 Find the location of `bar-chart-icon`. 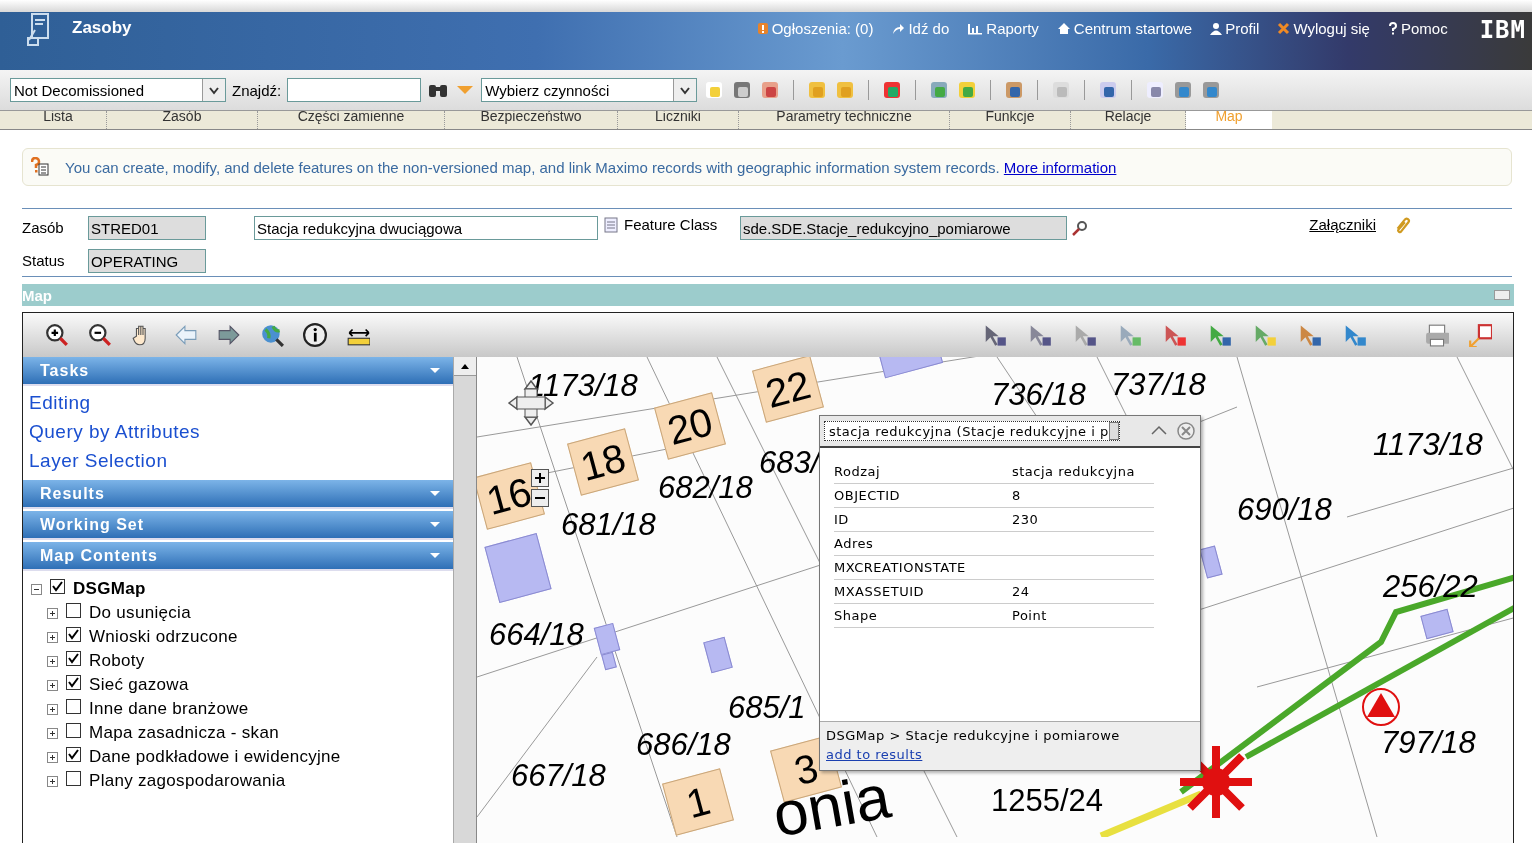

bar-chart-icon is located at coordinates (975, 28).